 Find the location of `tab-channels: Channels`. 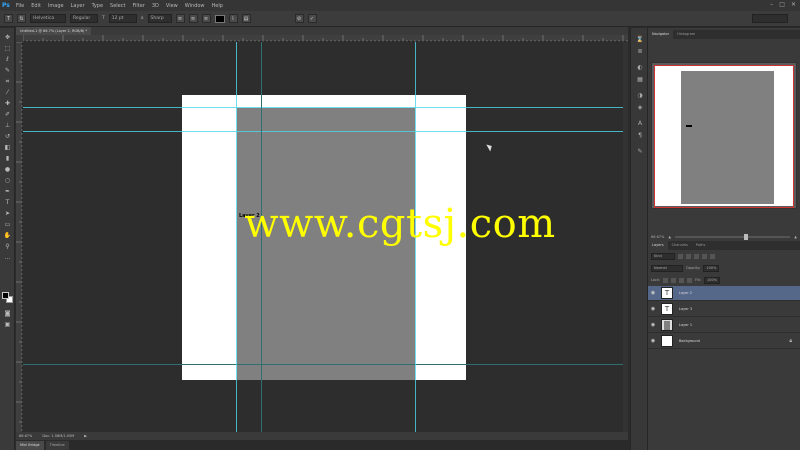

tab-channels: Channels is located at coordinates (680, 245).